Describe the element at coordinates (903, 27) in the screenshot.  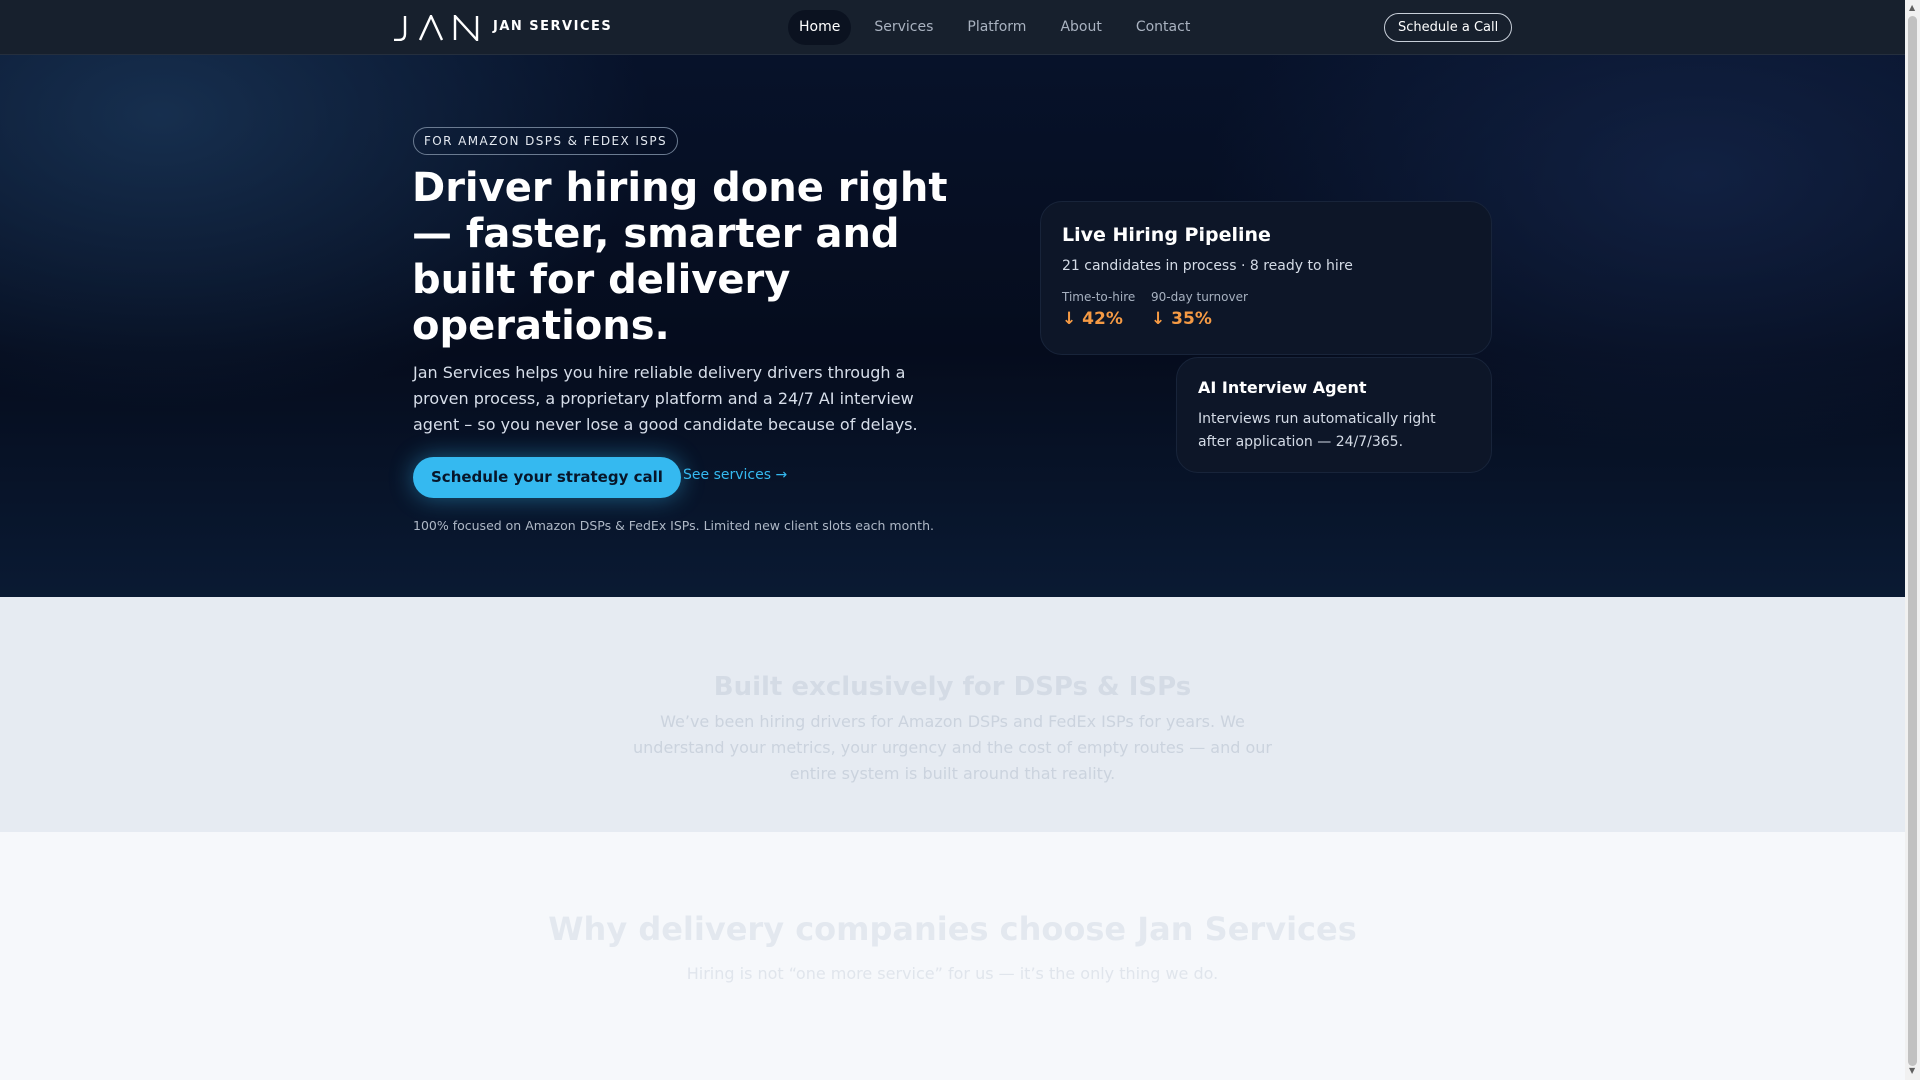
I see `nav-link-services: Services` at that location.